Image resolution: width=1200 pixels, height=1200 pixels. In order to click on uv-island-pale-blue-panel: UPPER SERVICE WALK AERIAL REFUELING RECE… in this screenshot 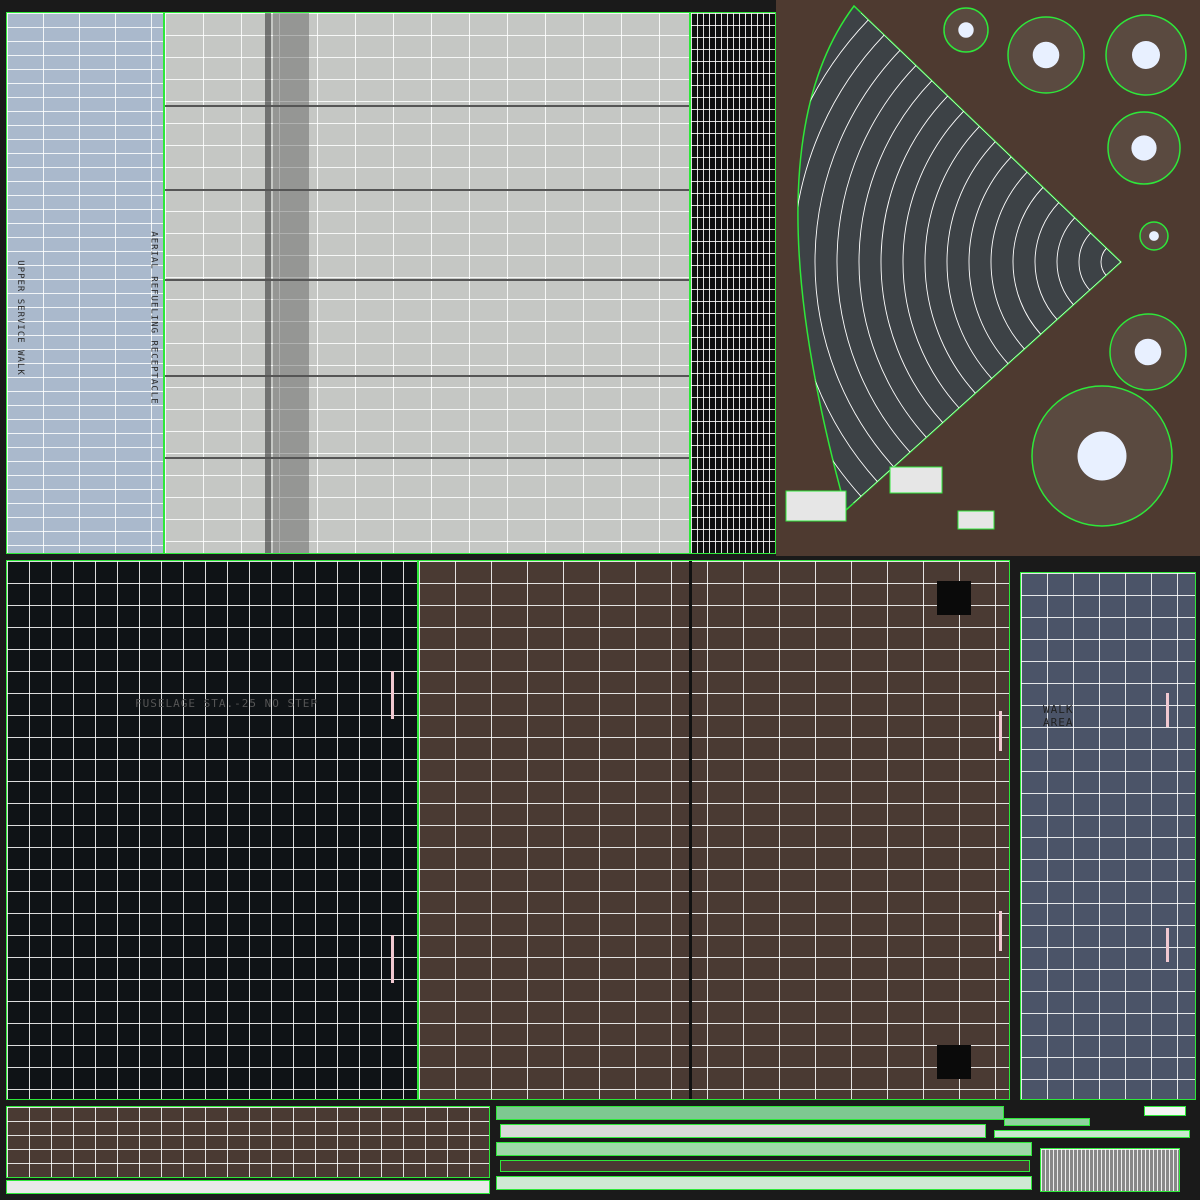, I will do `click(85, 283)`.